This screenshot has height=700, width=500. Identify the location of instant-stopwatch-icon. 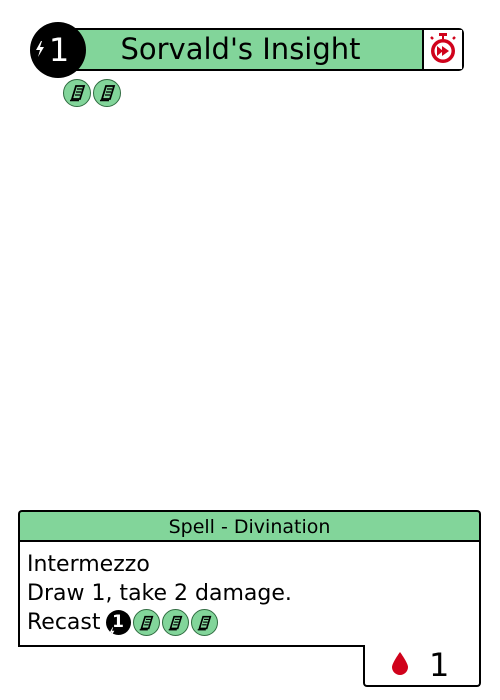
(443, 50).